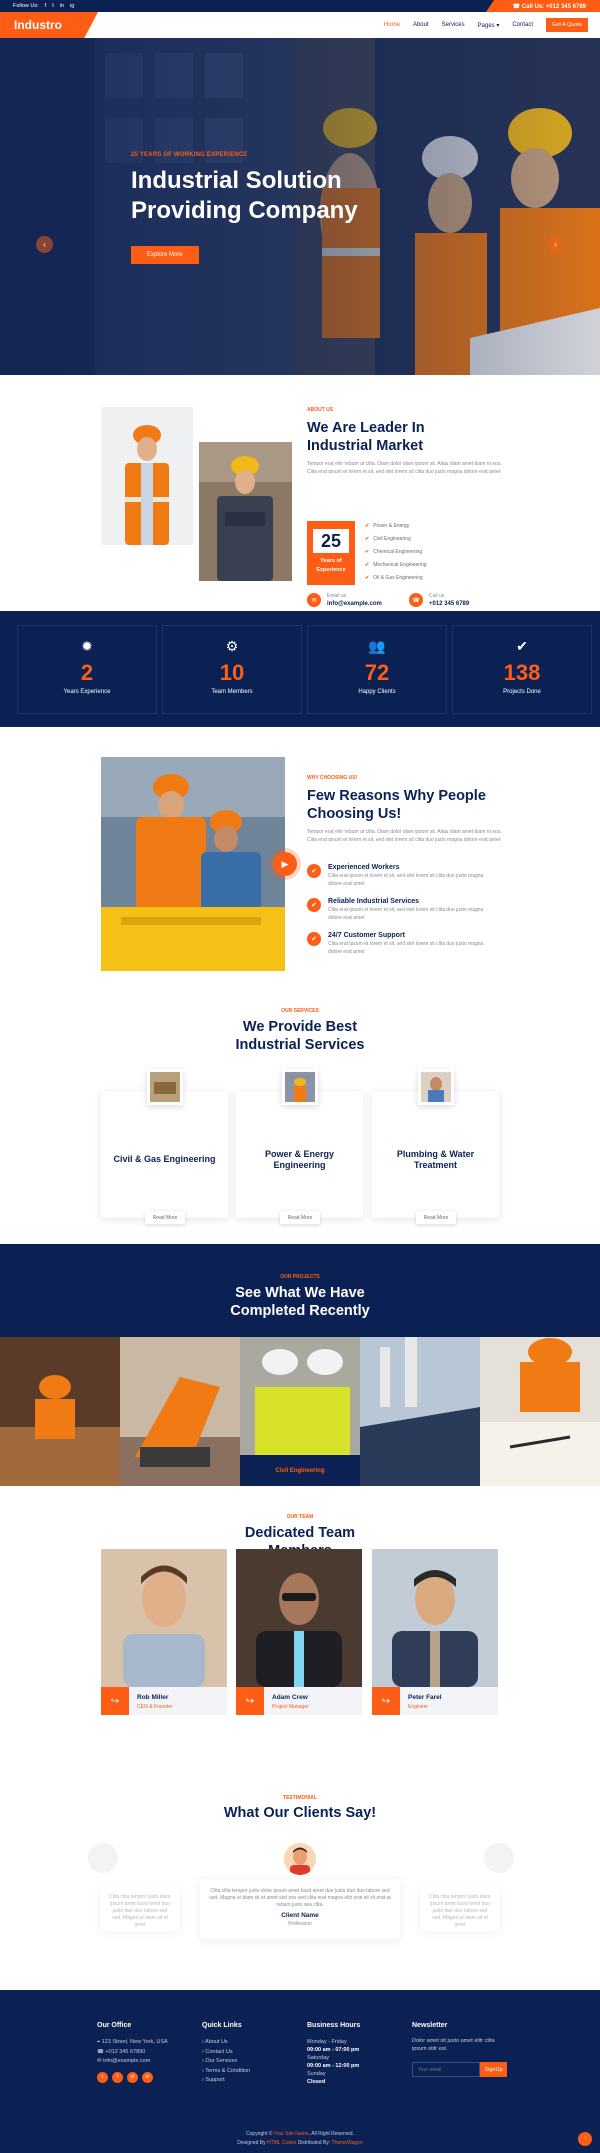  I want to click on check-item: ✔ Oil & Gas Engineering, so click(394, 578).